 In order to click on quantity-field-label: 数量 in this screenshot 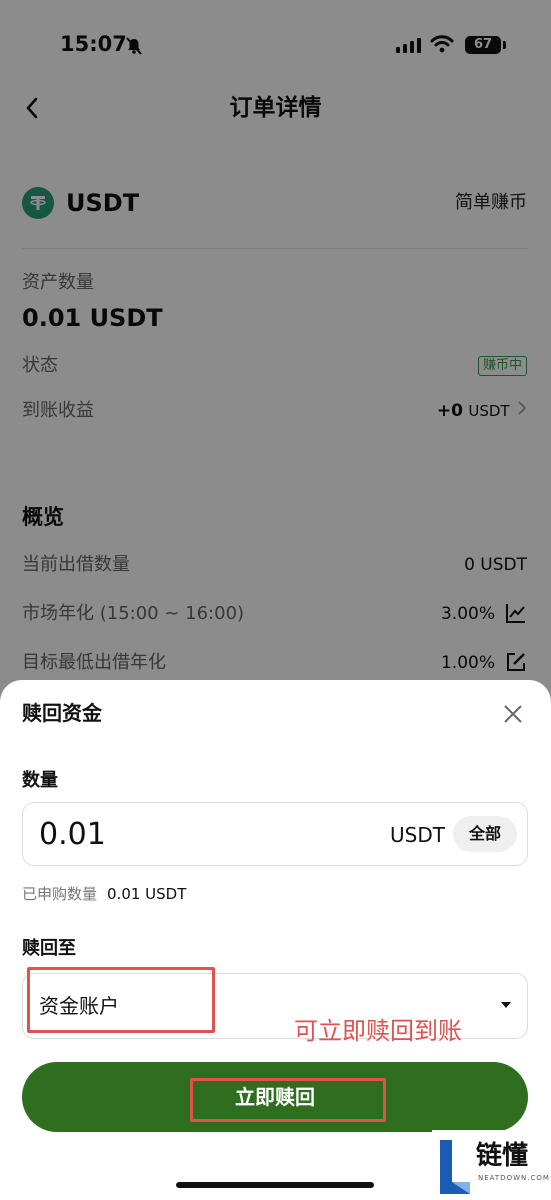, I will do `click(40, 780)`.